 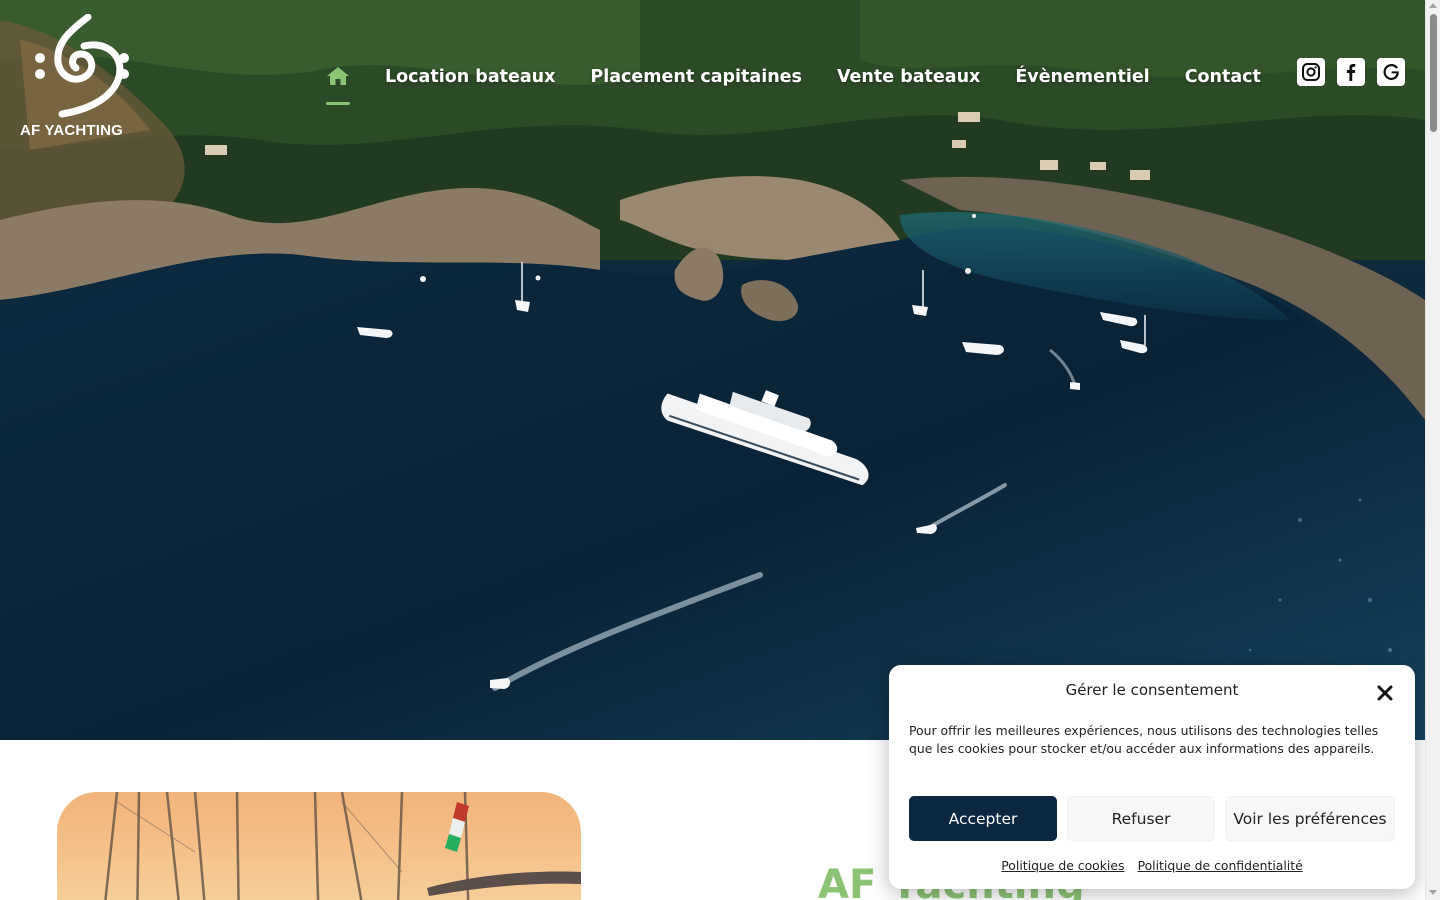 I want to click on page-scrollbar, so click(x=1432, y=450).